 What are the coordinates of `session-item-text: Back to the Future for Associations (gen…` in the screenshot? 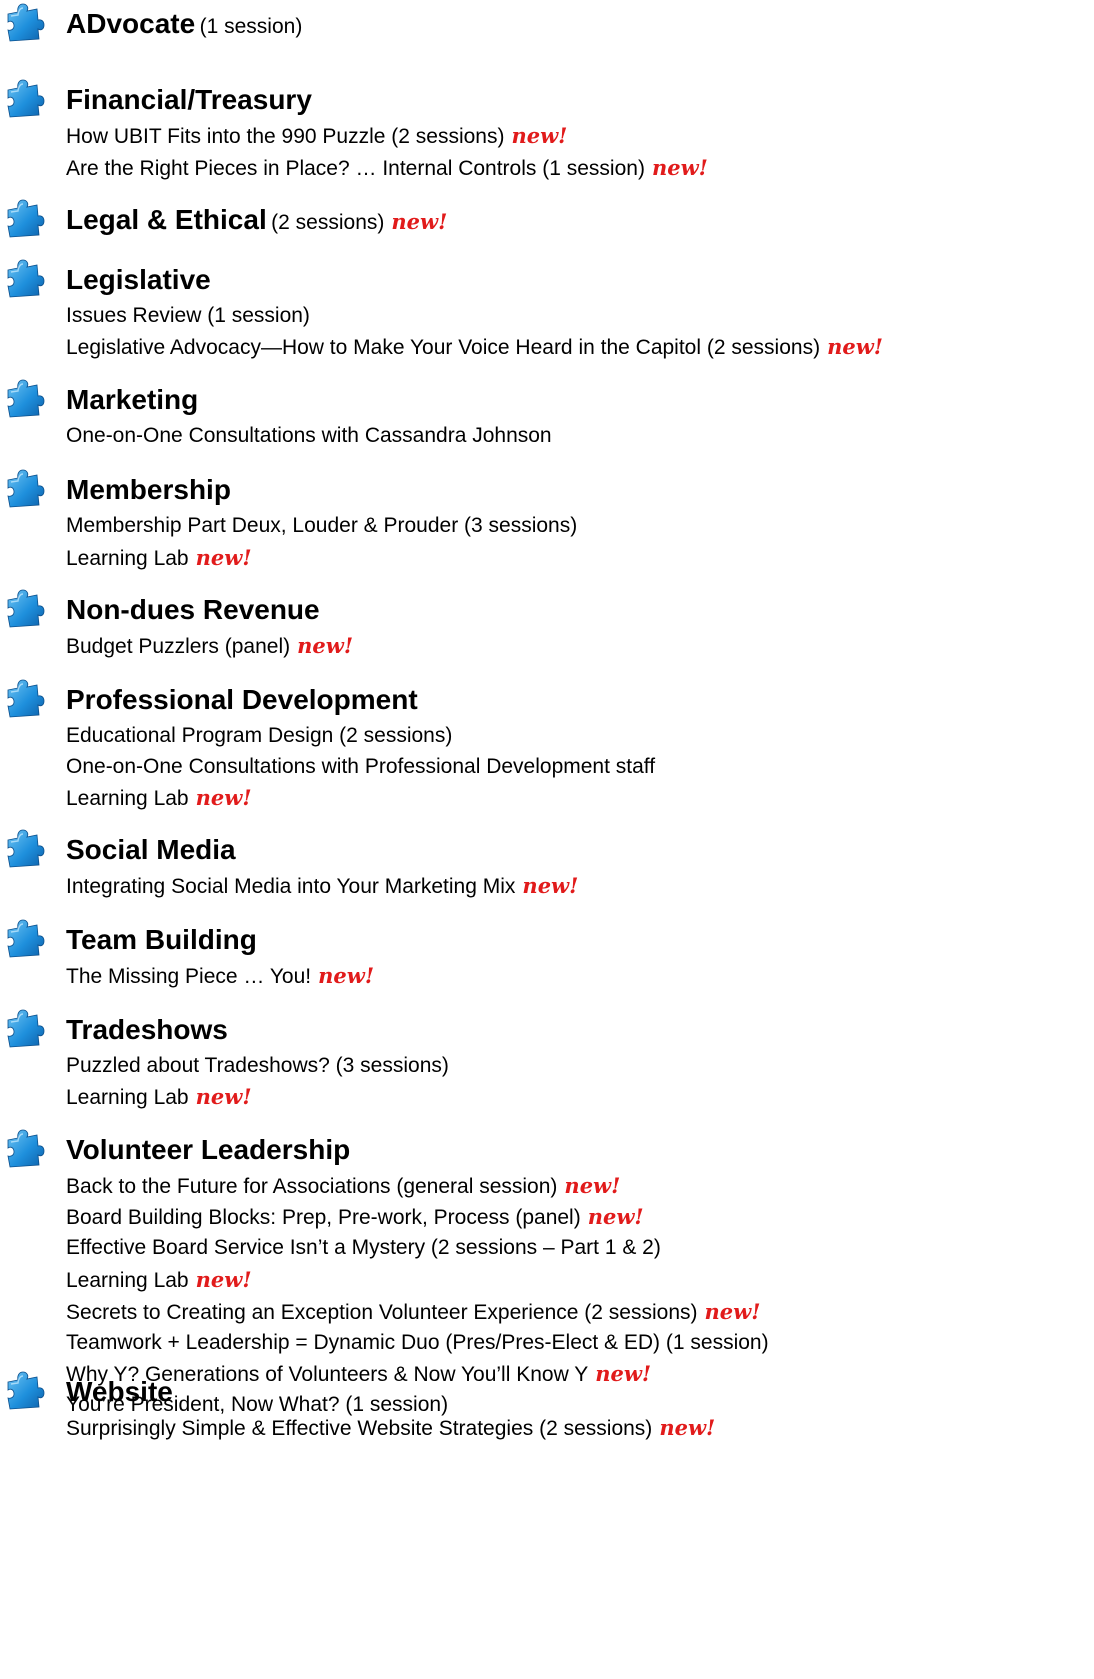 It's located at (312, 1186).